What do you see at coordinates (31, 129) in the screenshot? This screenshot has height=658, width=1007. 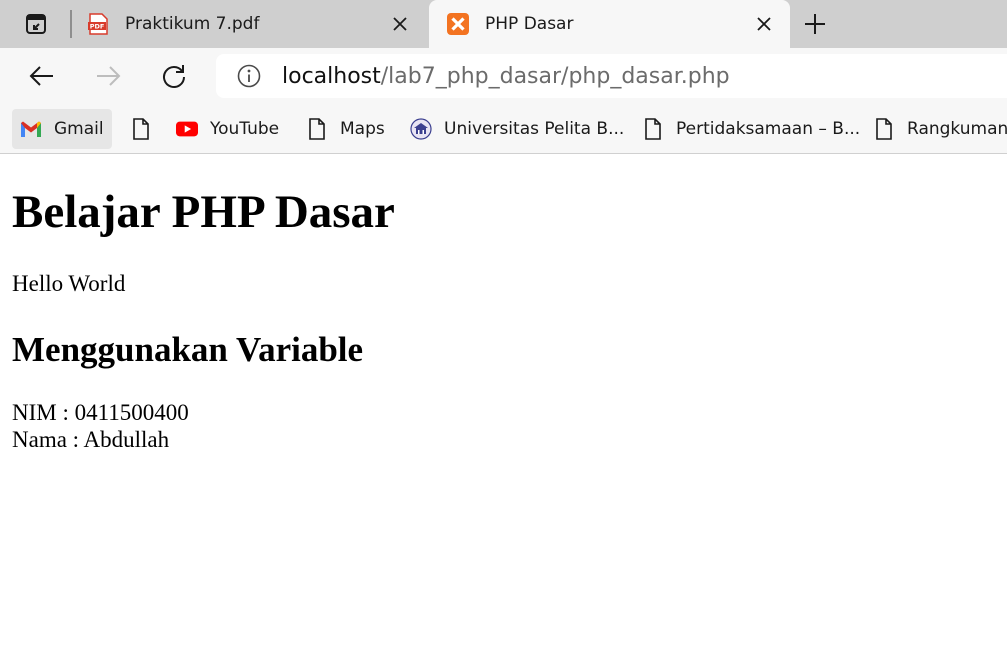 I see `gmail-icon` at bounding box center [31, 129].